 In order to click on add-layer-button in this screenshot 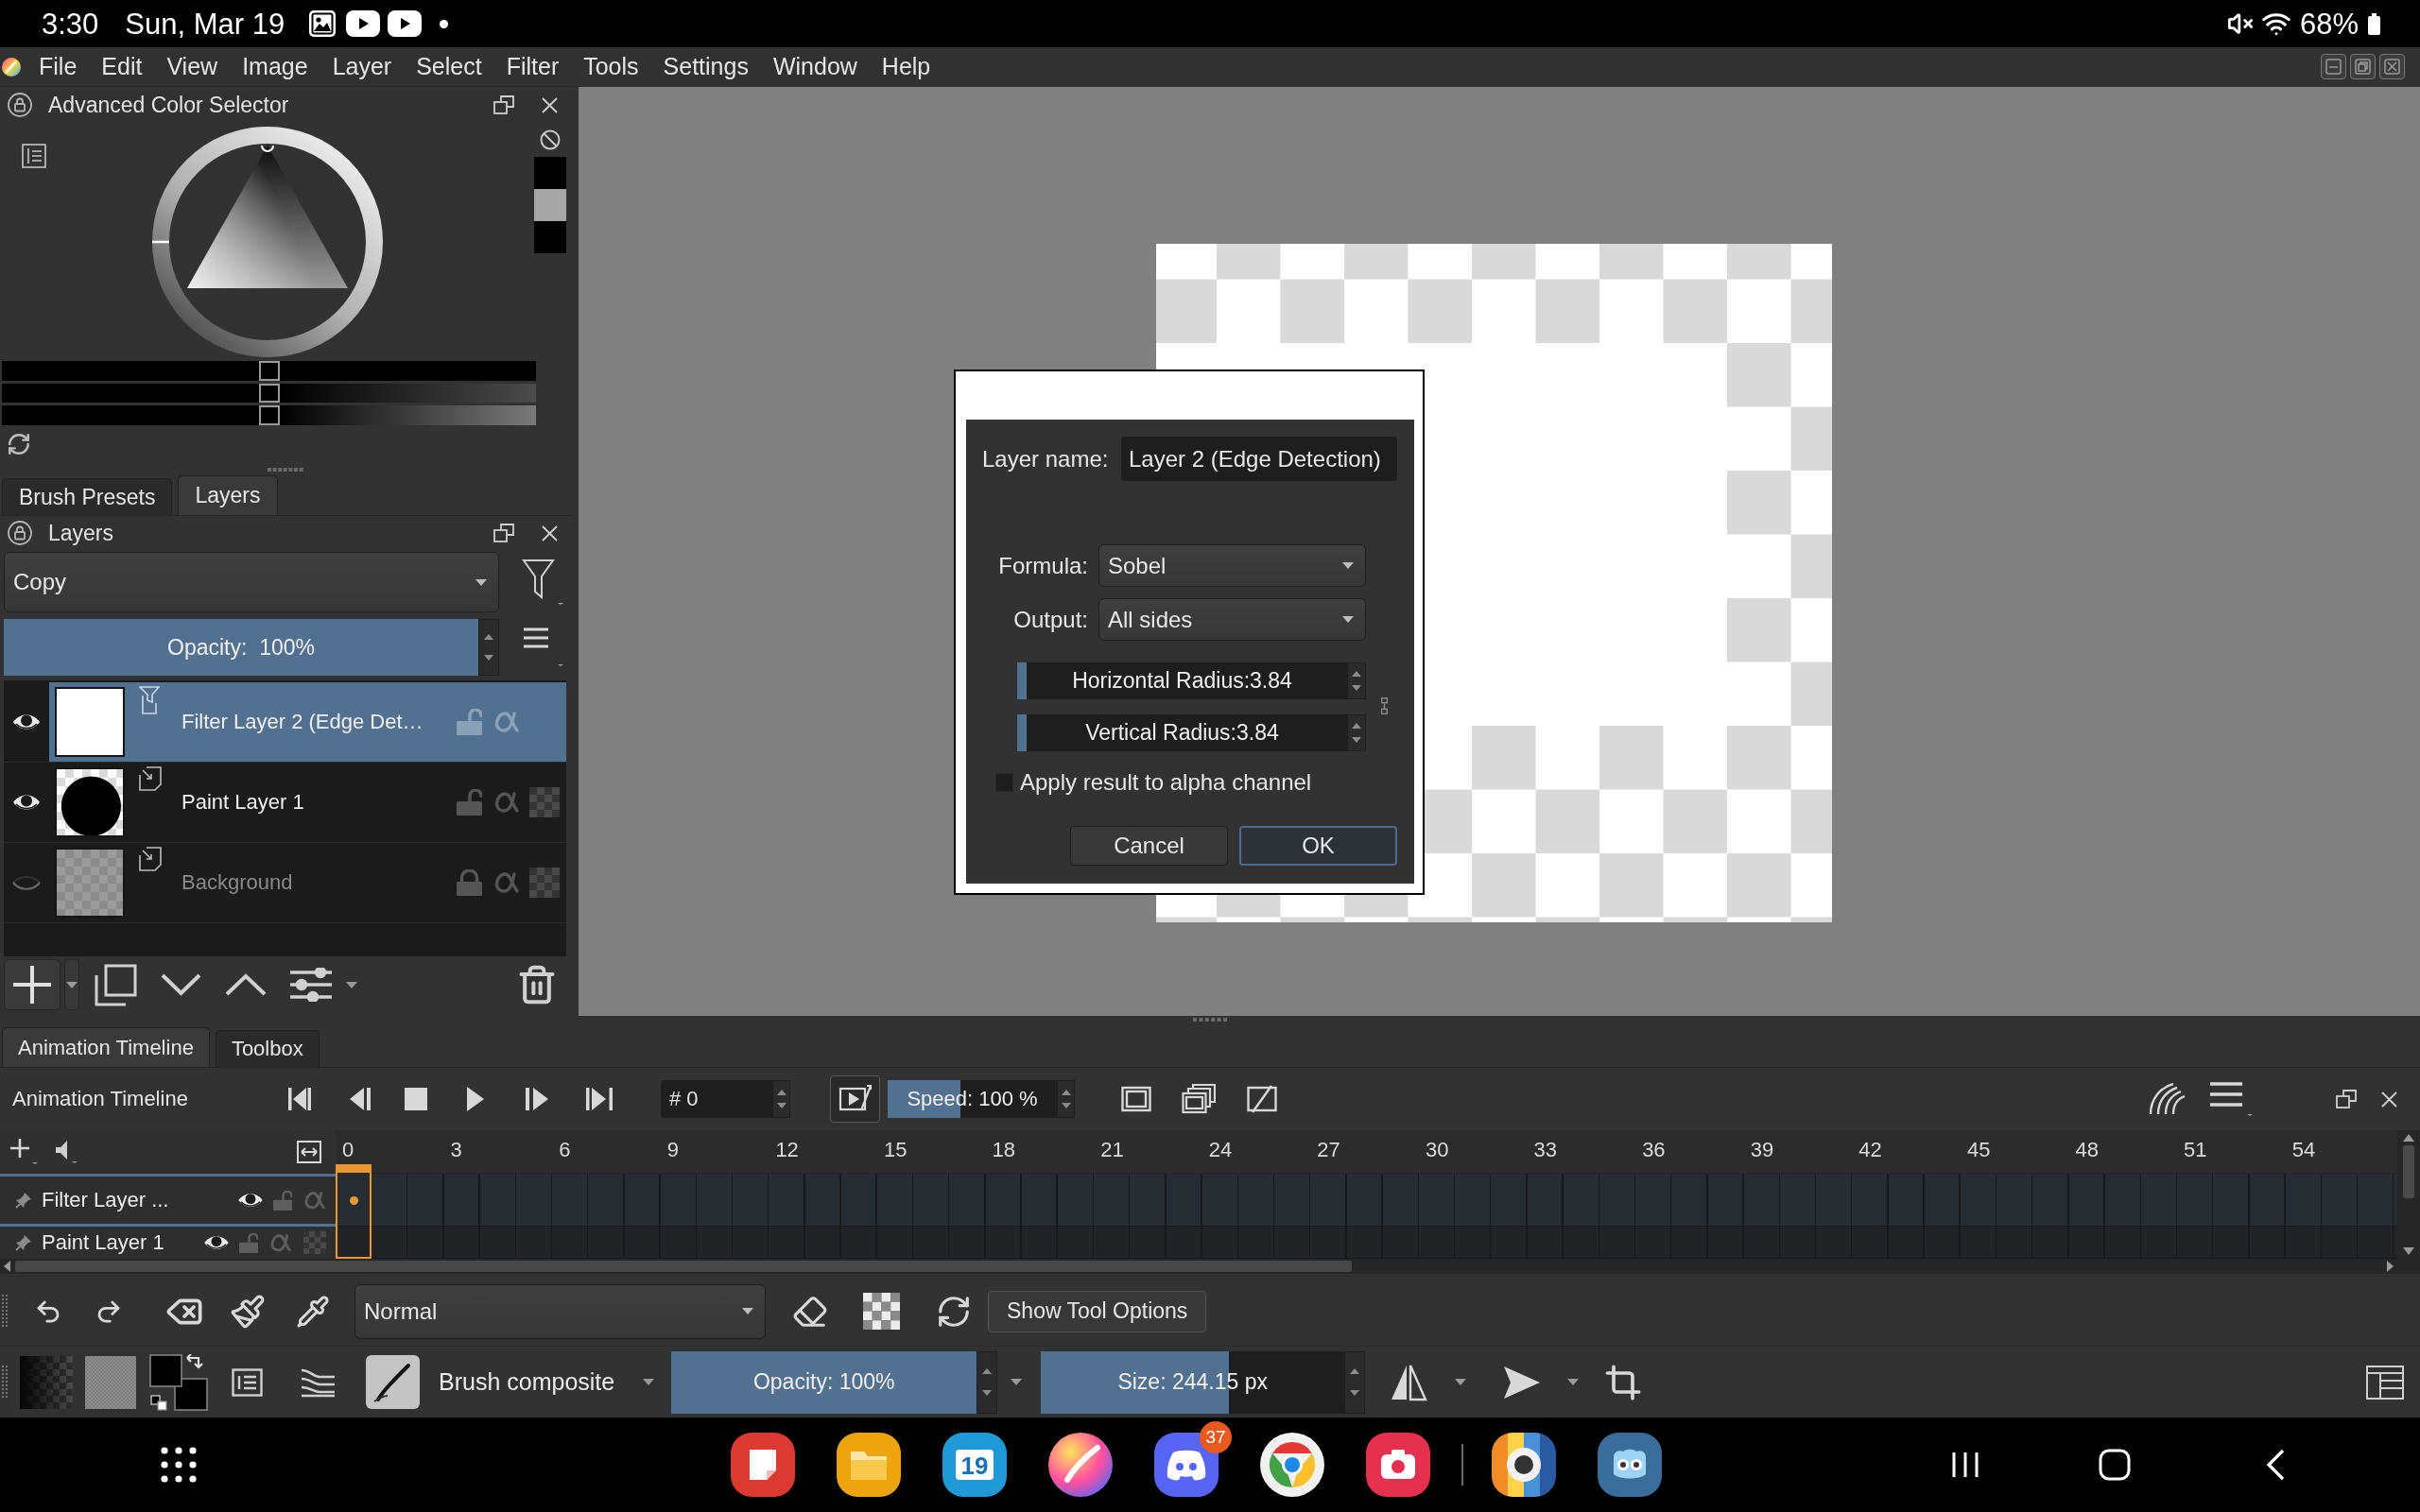, I will do `click(32, 984)`.